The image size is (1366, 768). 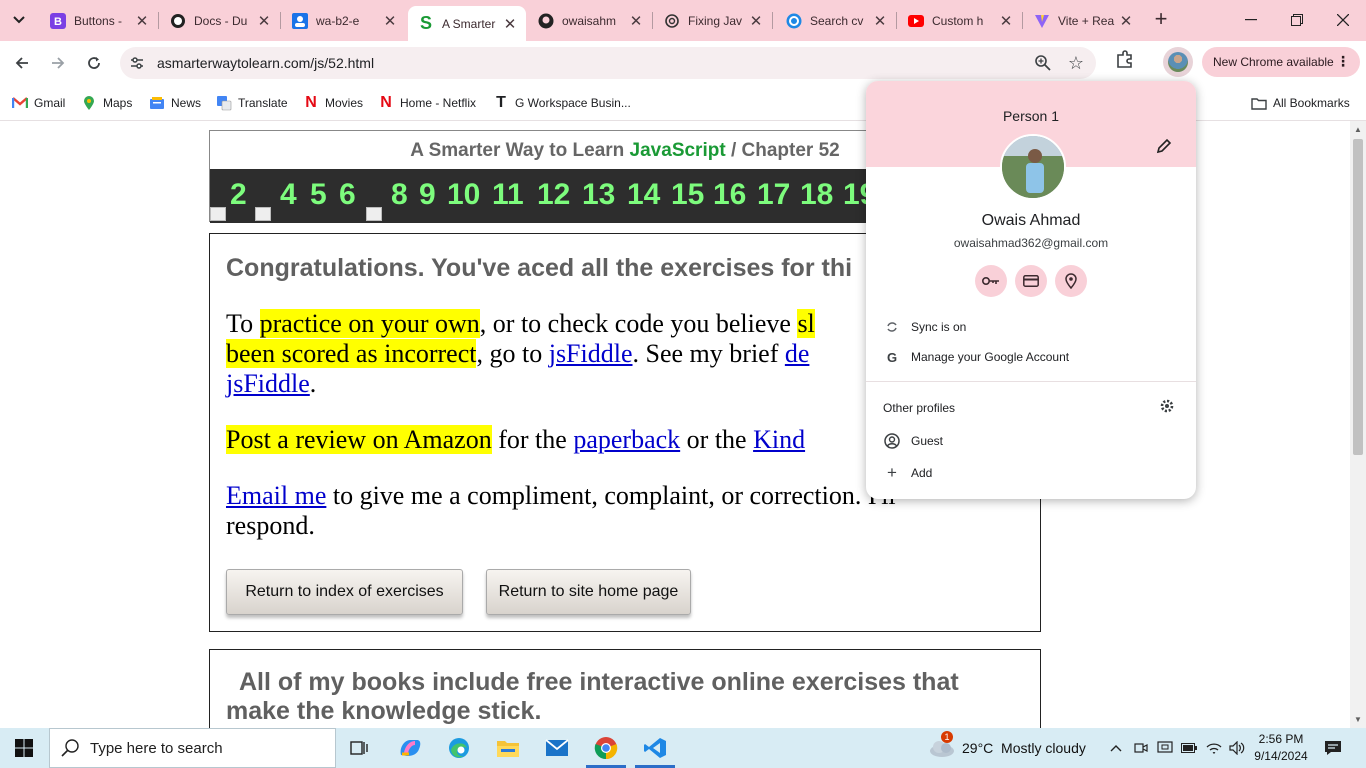 I want to click on mail-app, so click(x=557, y=748).